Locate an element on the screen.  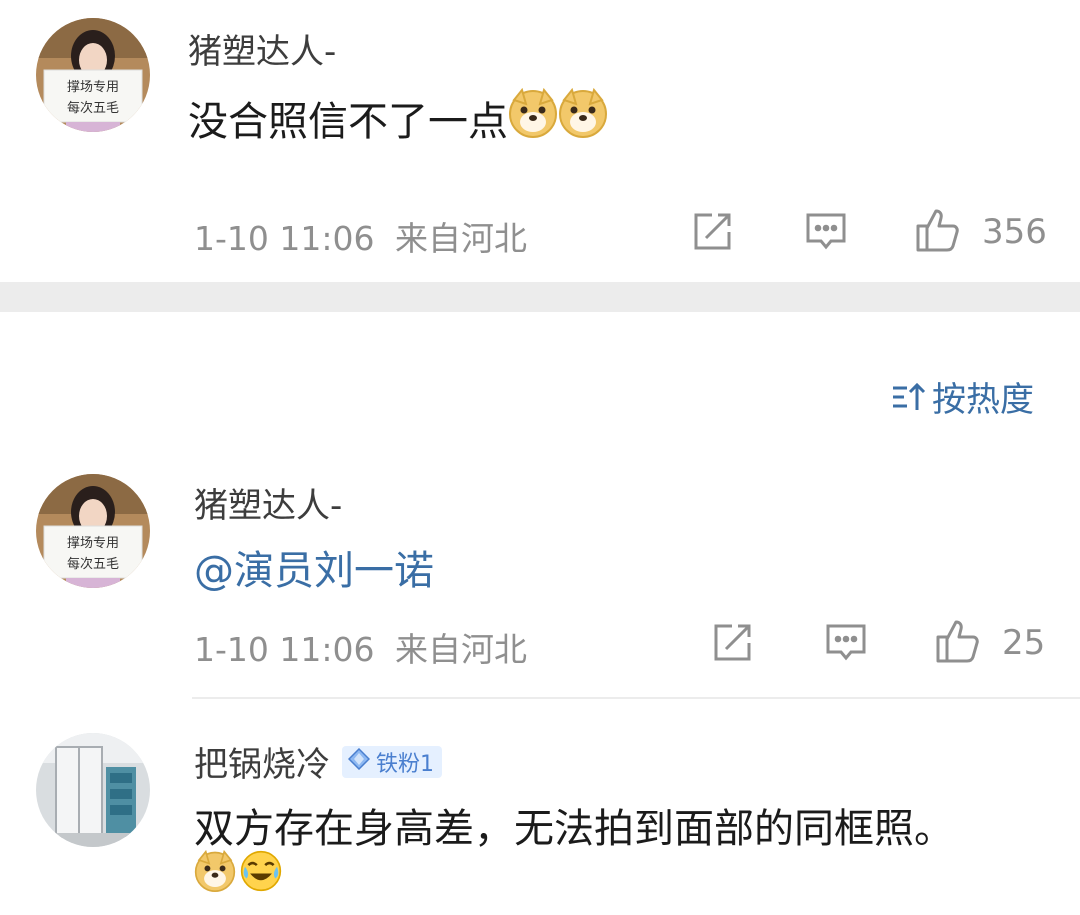
comment-meta: 1-10 11:06 来自河北 is located at coordinates (360, 236).